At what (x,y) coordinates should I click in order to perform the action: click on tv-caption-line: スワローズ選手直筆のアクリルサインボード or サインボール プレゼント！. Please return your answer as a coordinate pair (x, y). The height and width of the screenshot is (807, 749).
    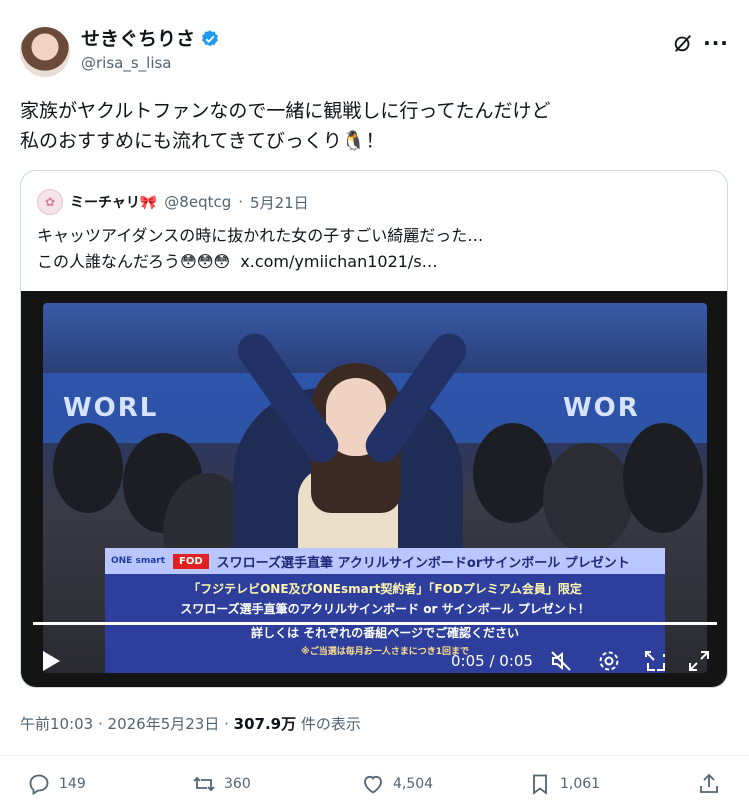
    Looking at the image, I should click on (385, 609).